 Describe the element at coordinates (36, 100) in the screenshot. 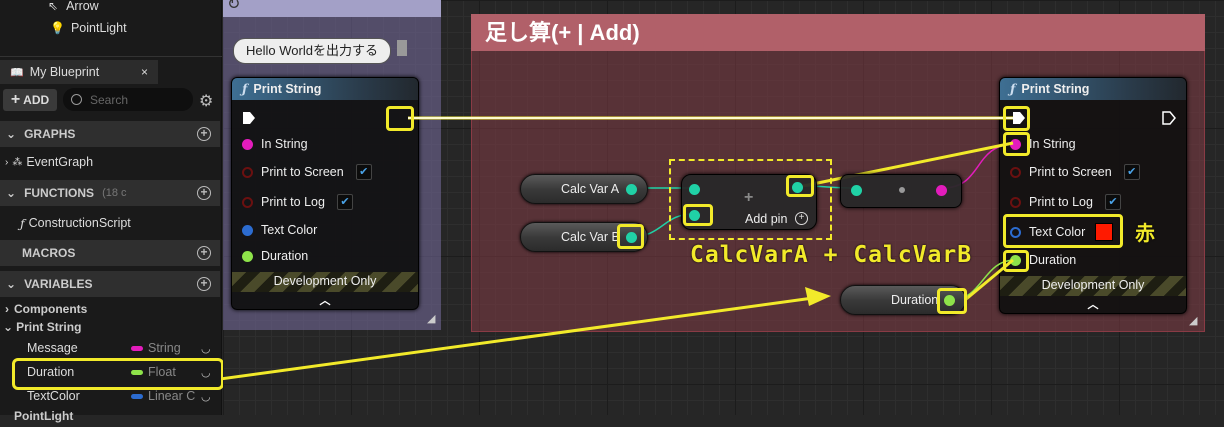

I see `add-label: ADD` at that location.